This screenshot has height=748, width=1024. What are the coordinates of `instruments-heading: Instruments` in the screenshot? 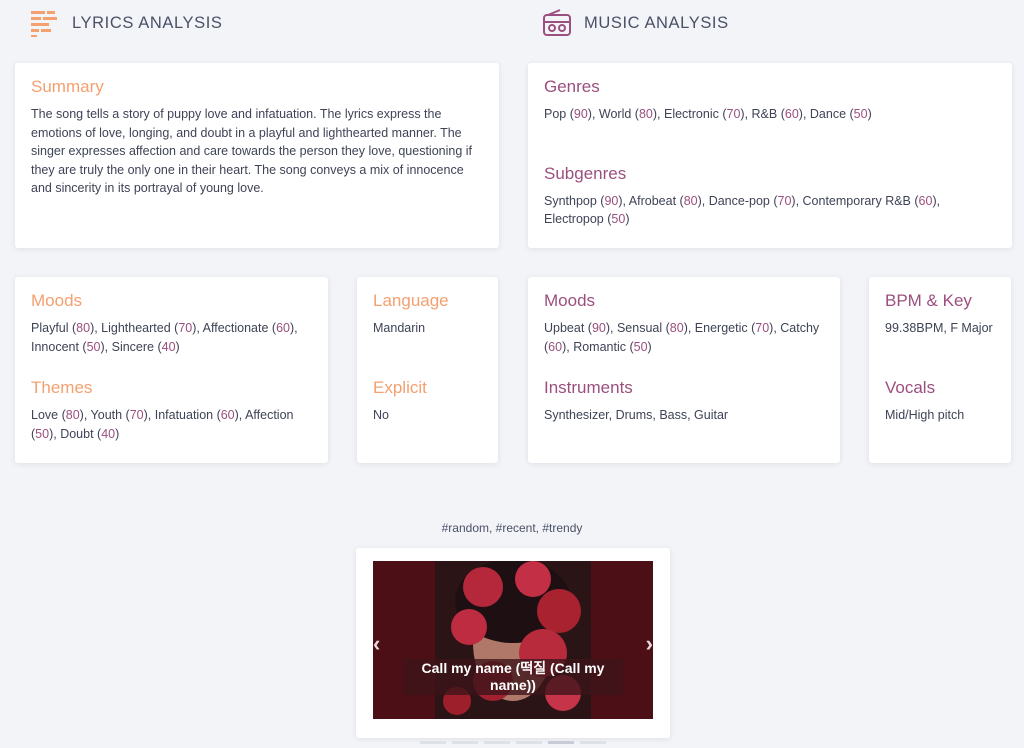 It's located at (588, 387).